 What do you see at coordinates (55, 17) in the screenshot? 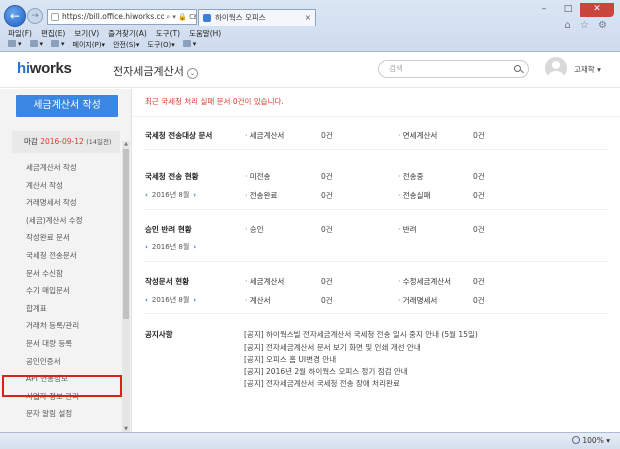
I see `page-icon` at bounding box center [55, 17].